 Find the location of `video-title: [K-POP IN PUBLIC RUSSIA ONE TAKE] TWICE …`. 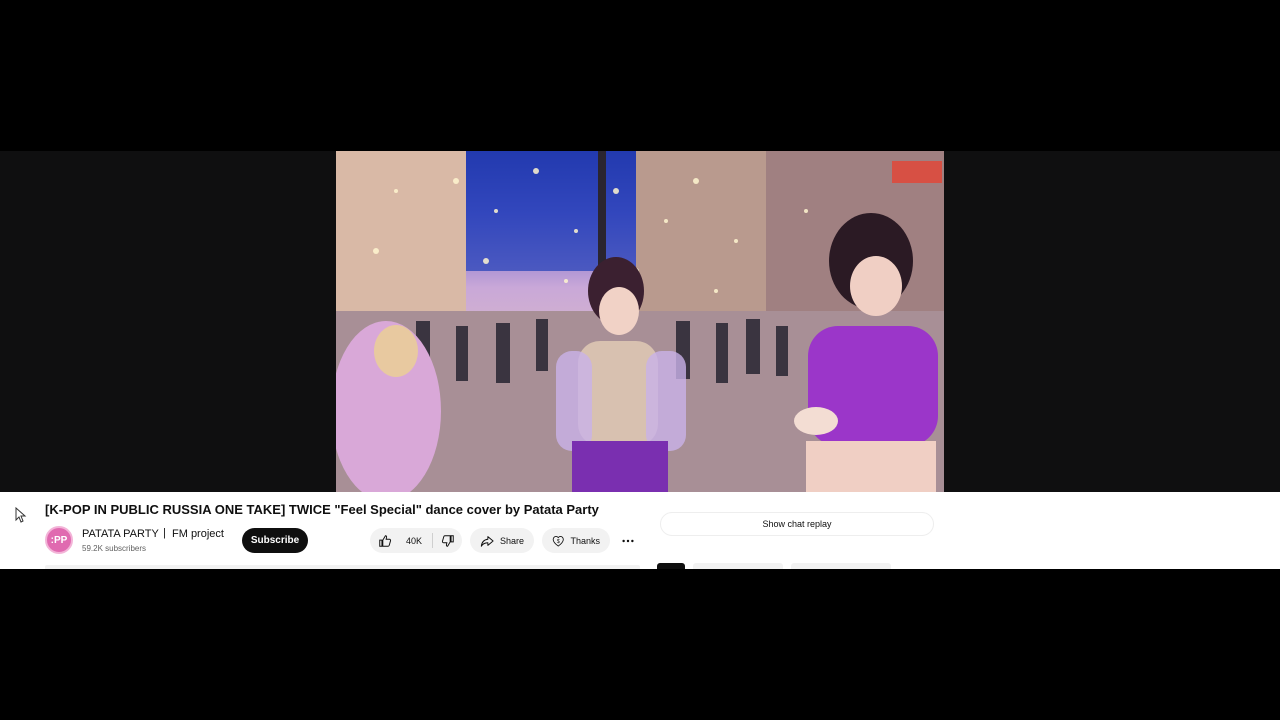

video-title: [K-POP IN PUBLIC RUSSIA ONE TAKE] TWICE … is located at coordinates (322, 509).